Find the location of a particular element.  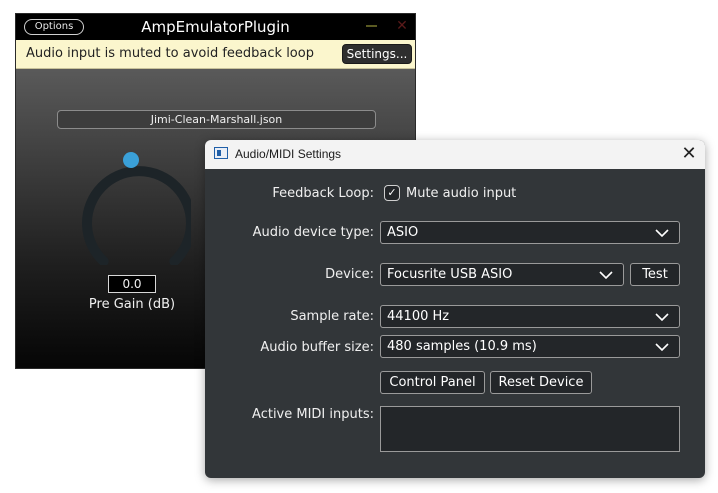

device-label: Device: is located at coordinates (349, 274).